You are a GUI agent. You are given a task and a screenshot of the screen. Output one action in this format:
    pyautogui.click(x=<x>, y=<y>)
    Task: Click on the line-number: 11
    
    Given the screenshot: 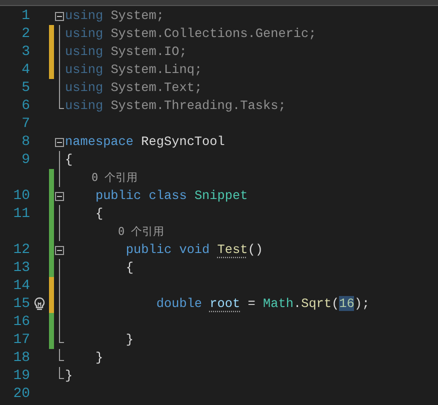 What is the action you would take?
    pyautogui.click(x=21, y=214)
    